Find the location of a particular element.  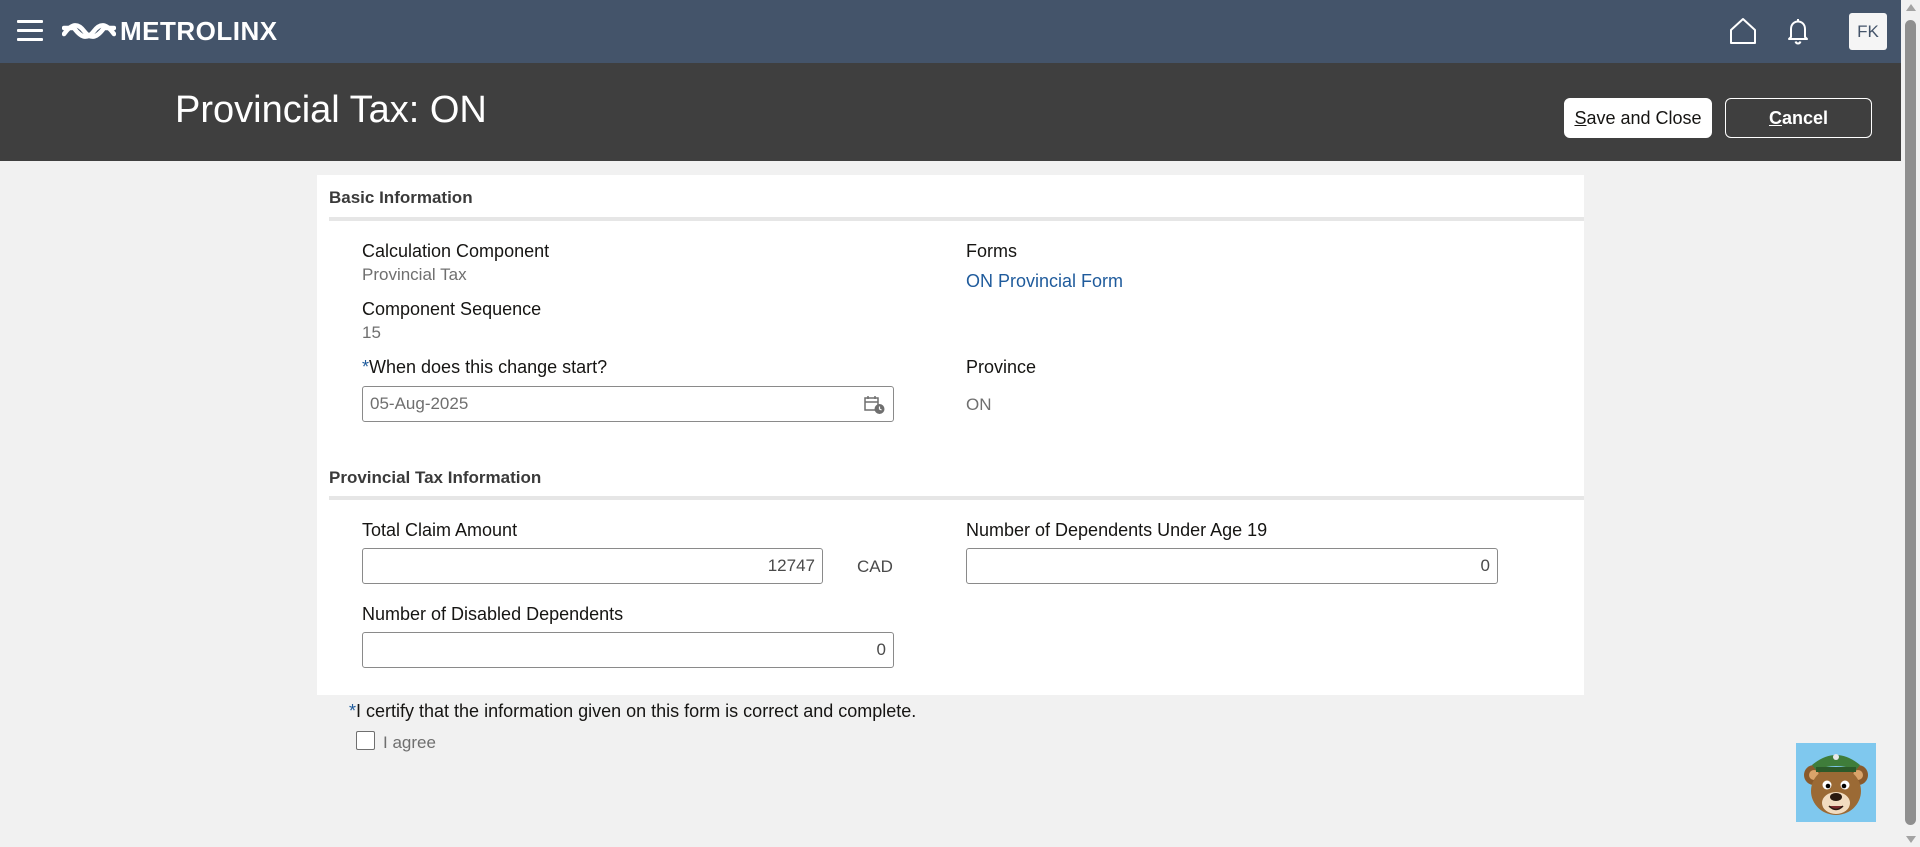

dependents-under-19-label: Number of Dependents Under Age 19 is located at coordinates (1117, 530).